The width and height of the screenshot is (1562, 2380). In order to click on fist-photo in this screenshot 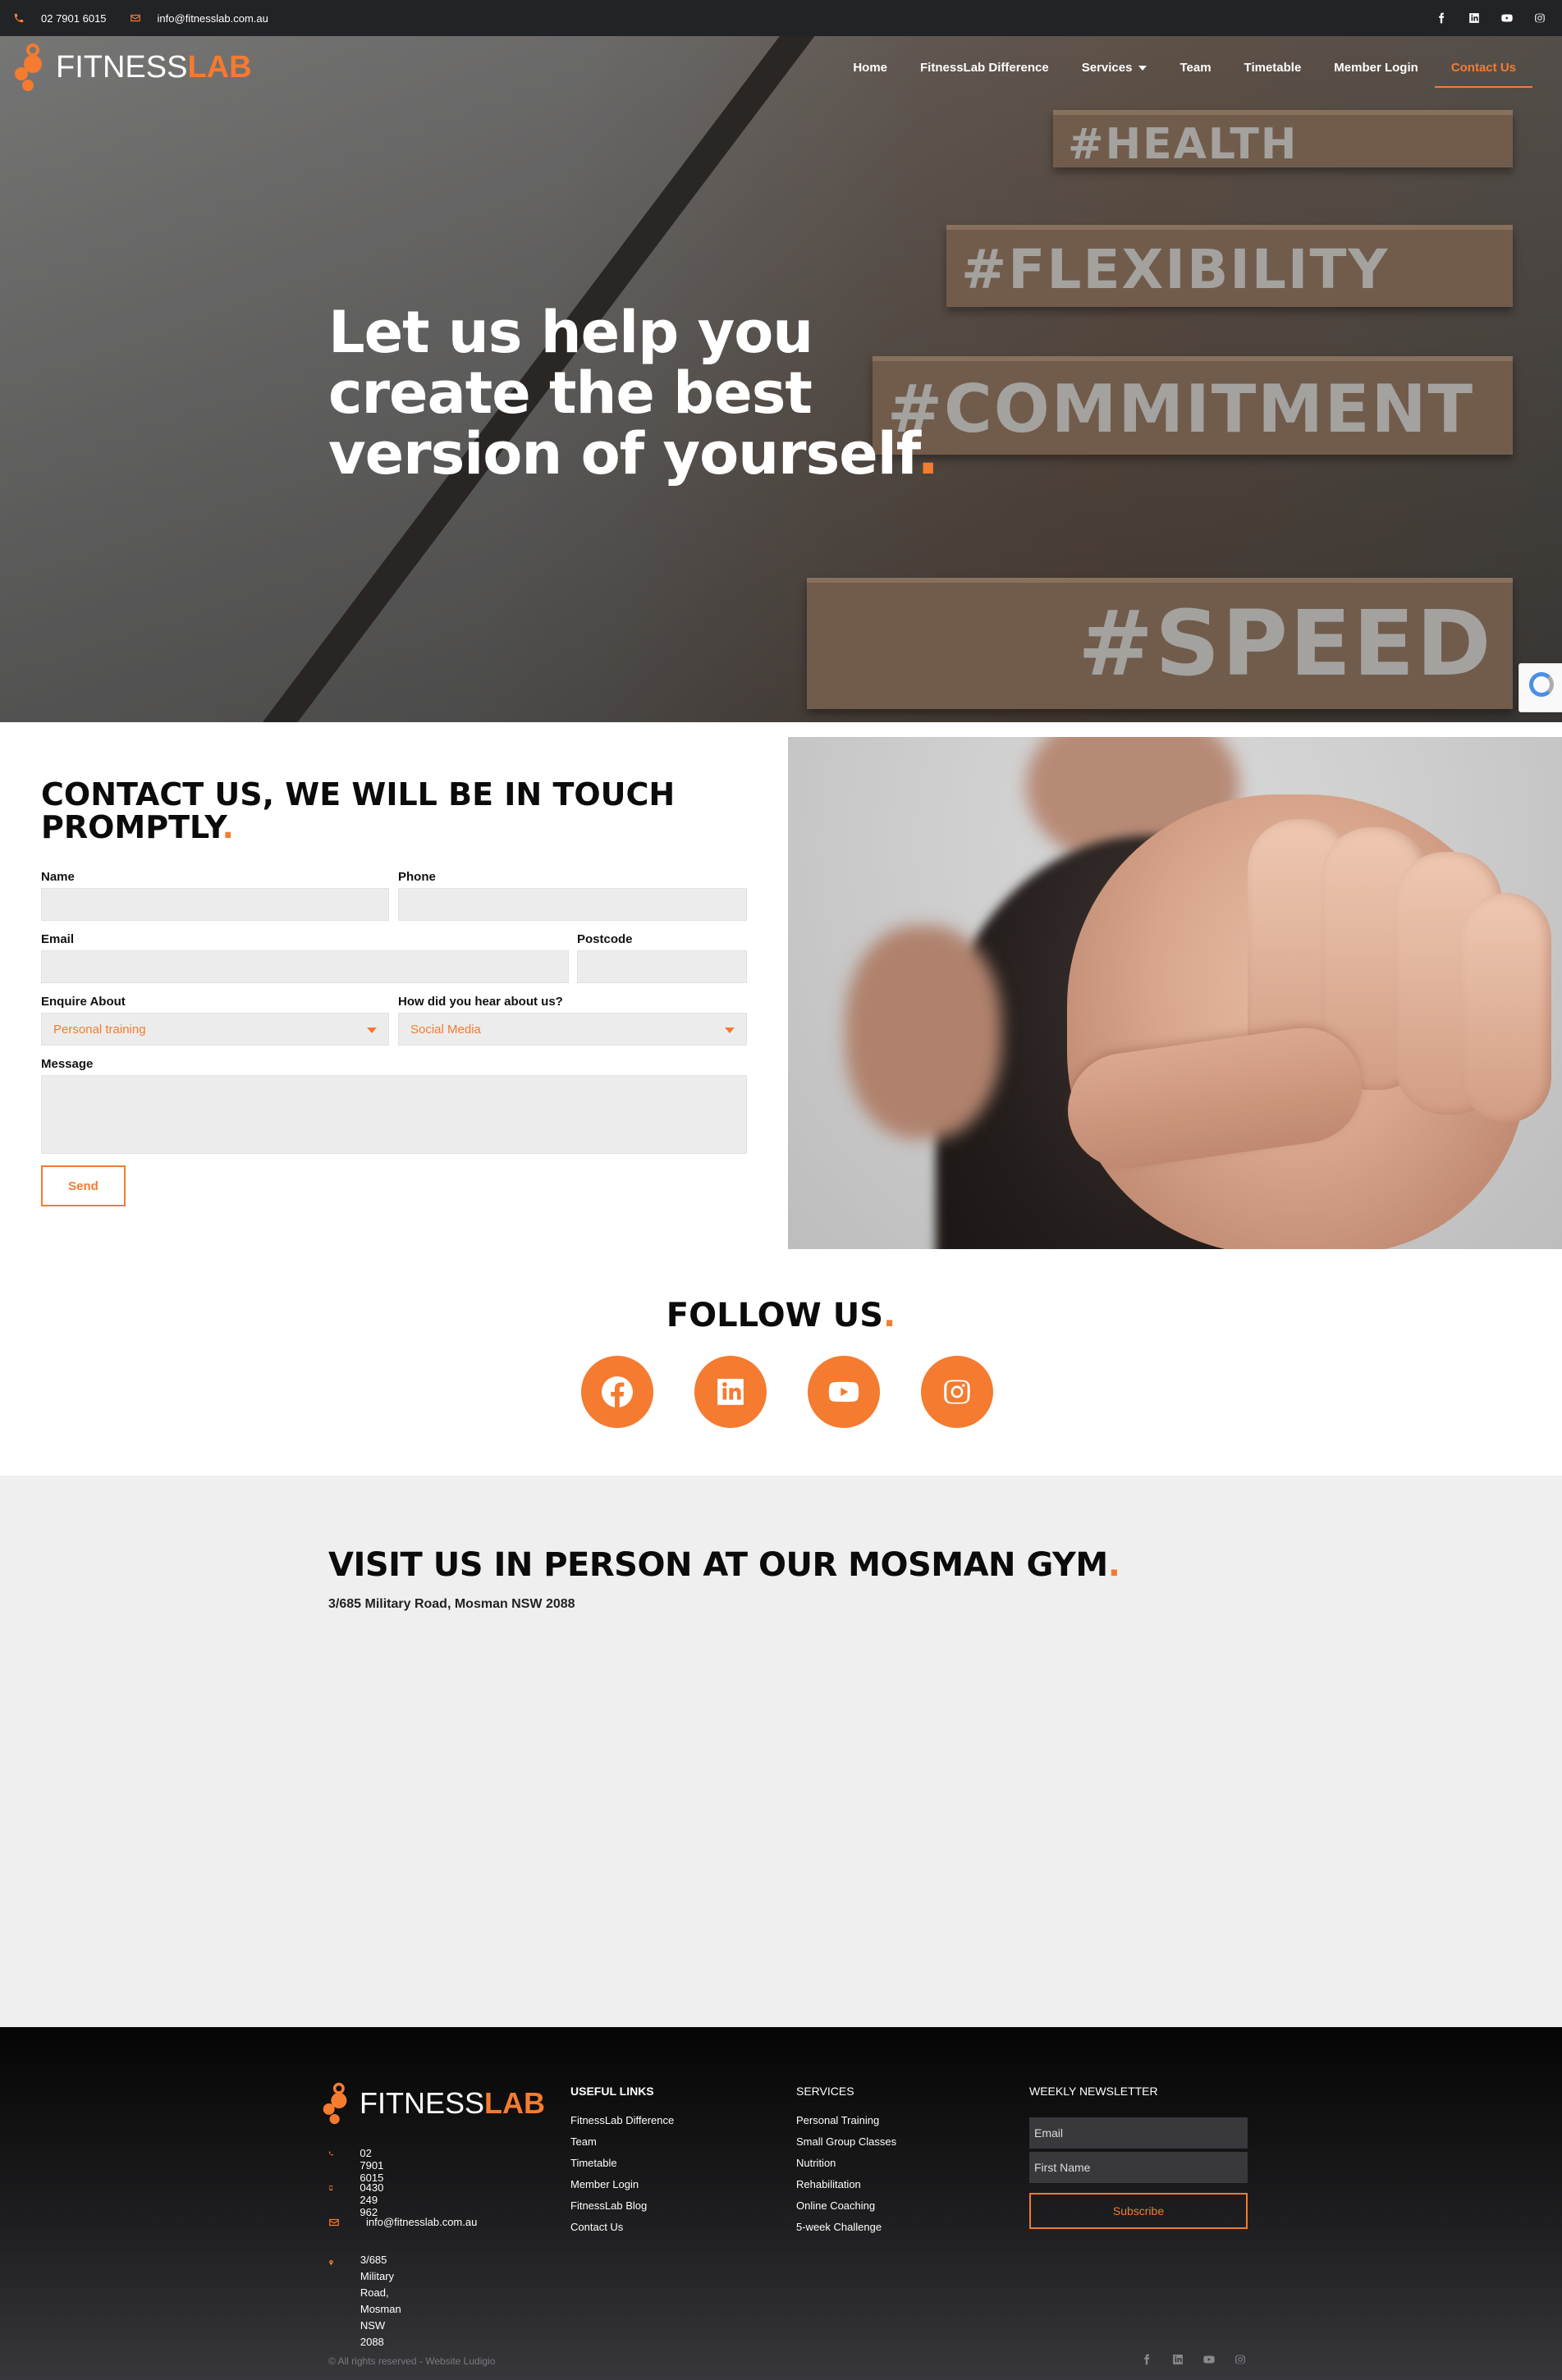, I will do `click(1175, 993)`.